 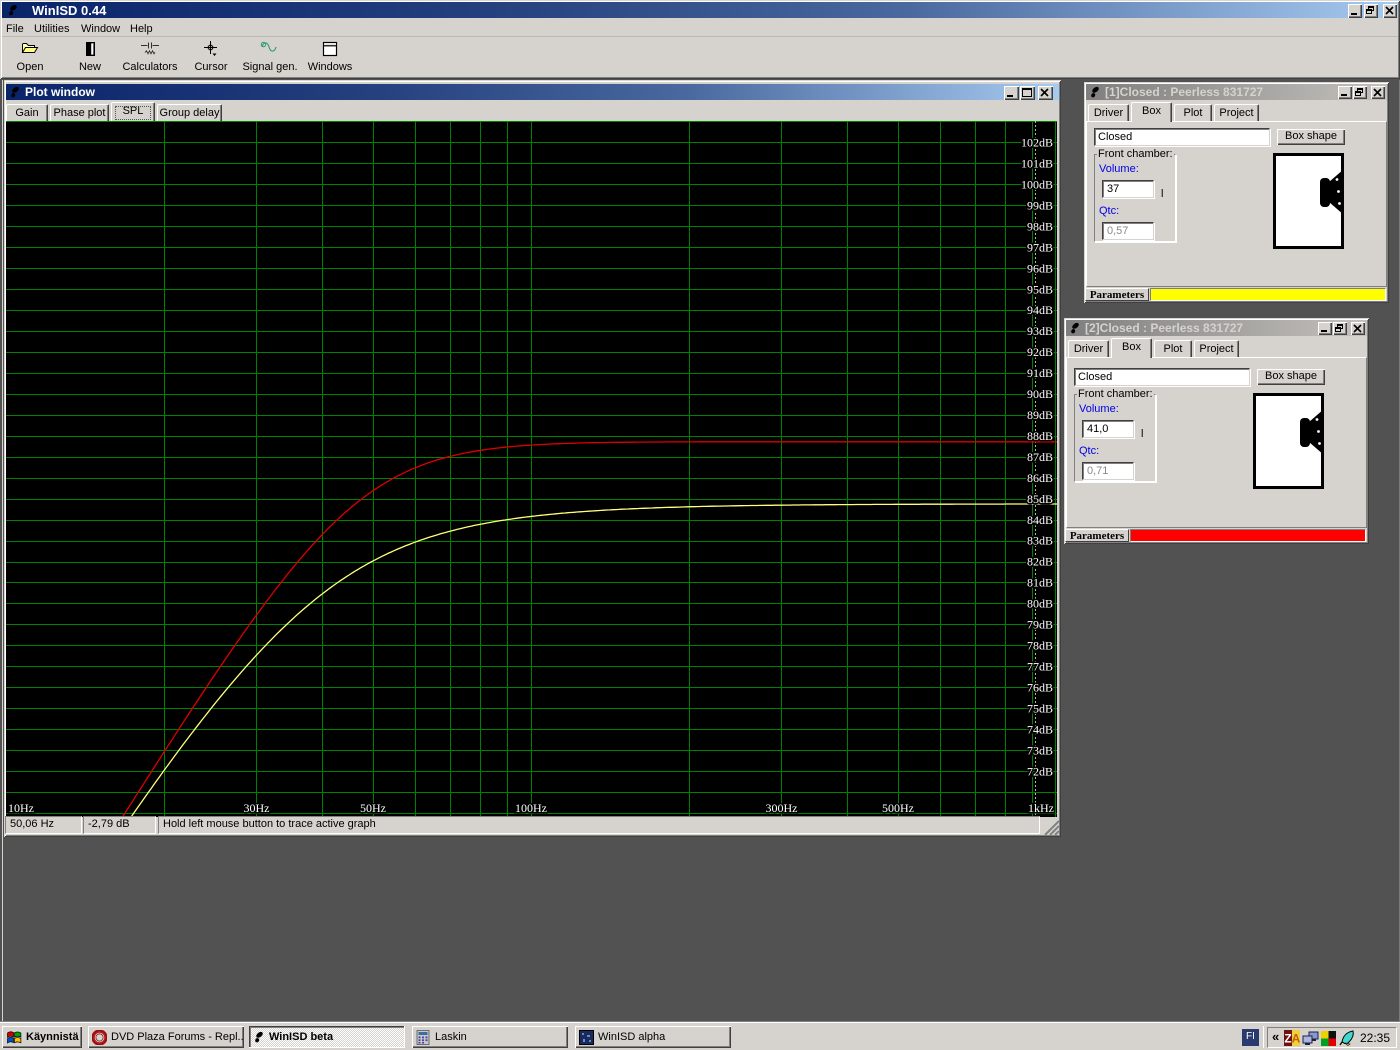 I want to click on svg-text: 81dB, so click(x=1040, y=583).